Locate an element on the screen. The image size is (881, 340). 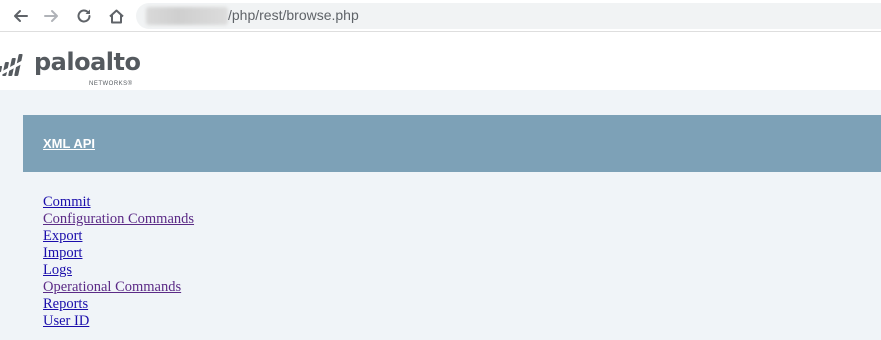
list-item: Operational Commands is located at coordinates (118, 286).